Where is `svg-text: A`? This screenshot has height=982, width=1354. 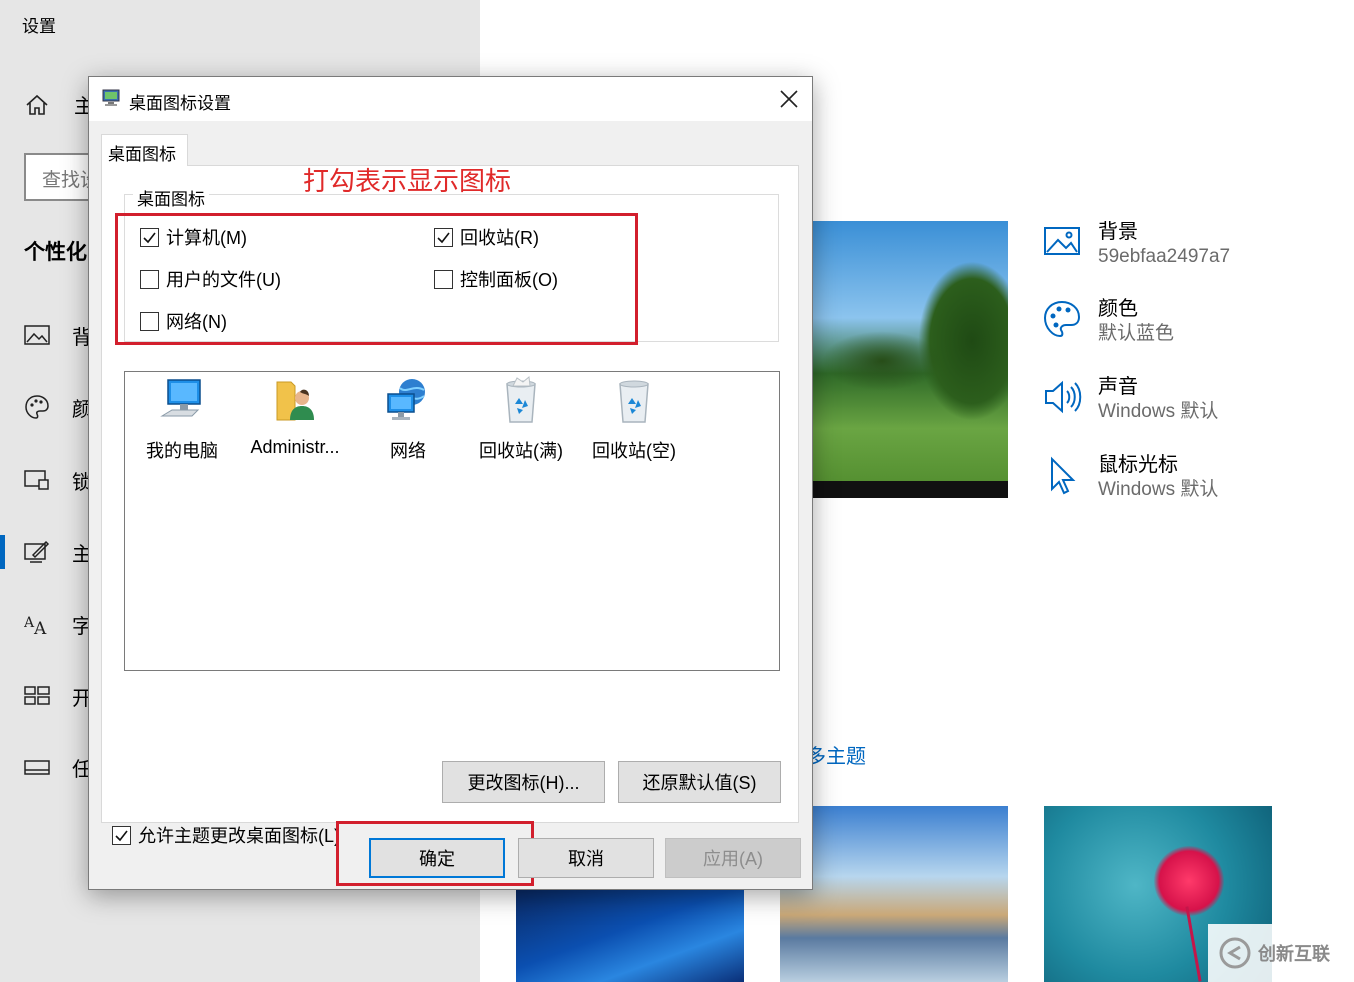 svg-text: A is located at coordinates (40, 627).